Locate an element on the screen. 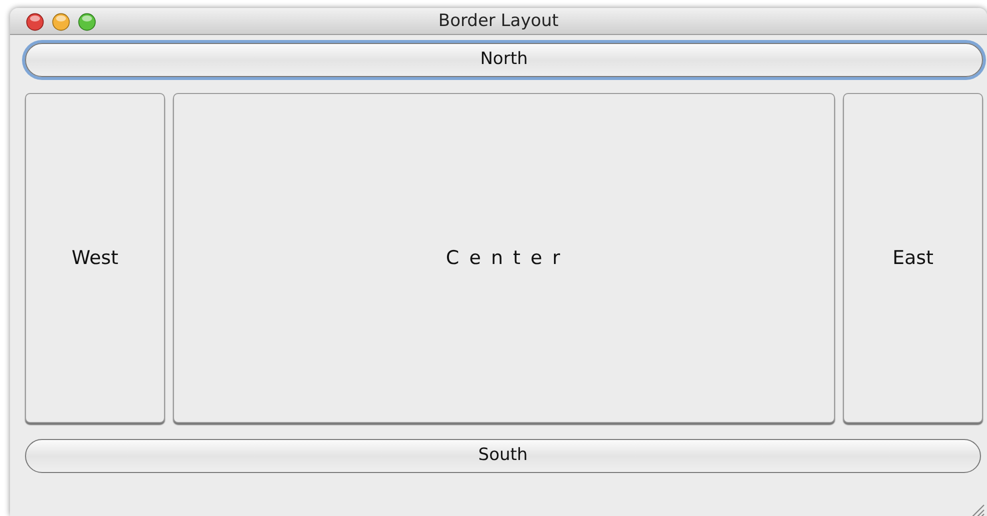  east-button: East is located at coordinates (913, 258).